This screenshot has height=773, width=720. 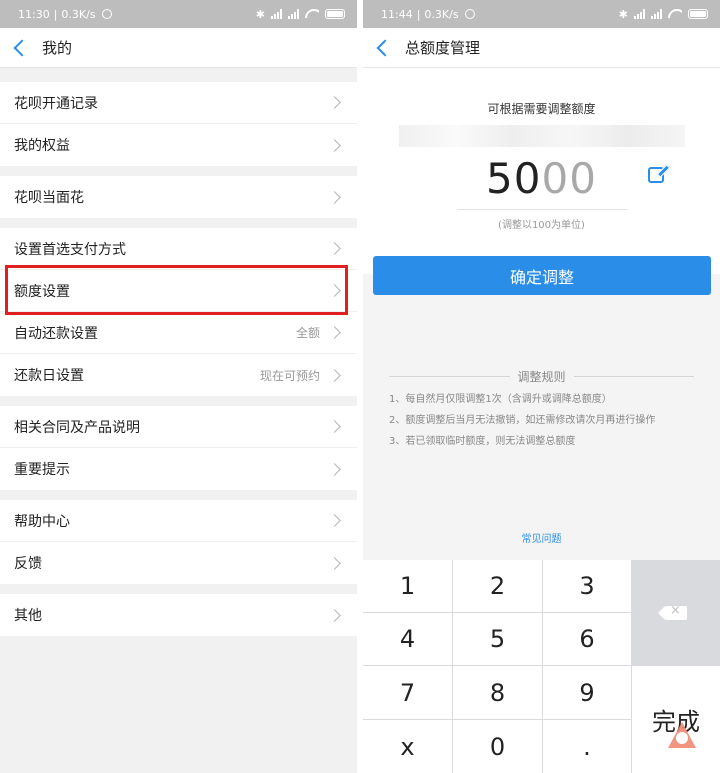 I want to click on settings-group: 花呗当面花, so click(x=178, y=197).